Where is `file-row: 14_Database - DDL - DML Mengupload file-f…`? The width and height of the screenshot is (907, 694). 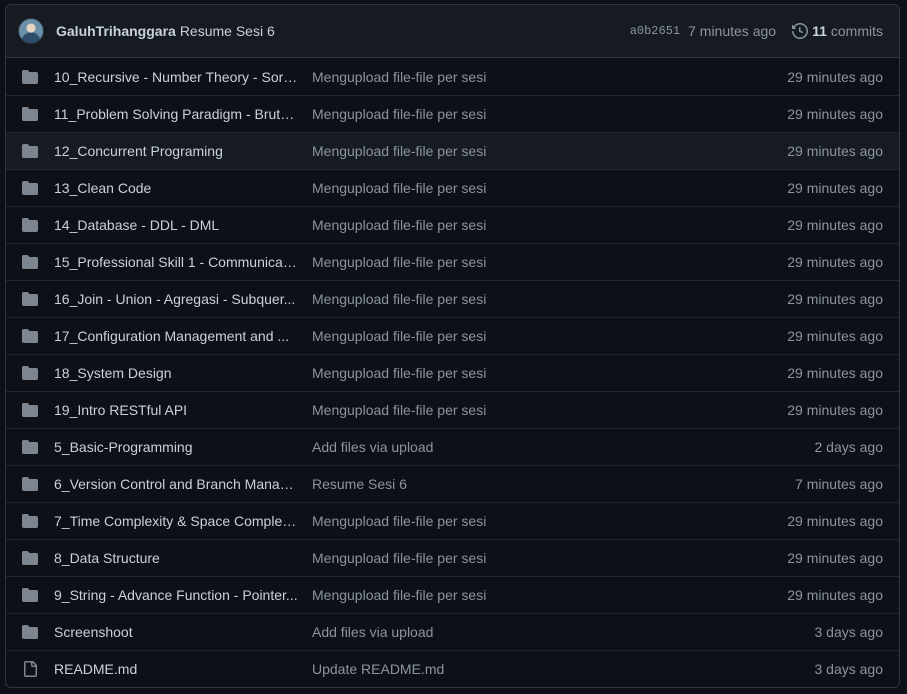
file-row: 14_Database - DDL - DML Mengupload file-f… is located at coordinates (452, 224).